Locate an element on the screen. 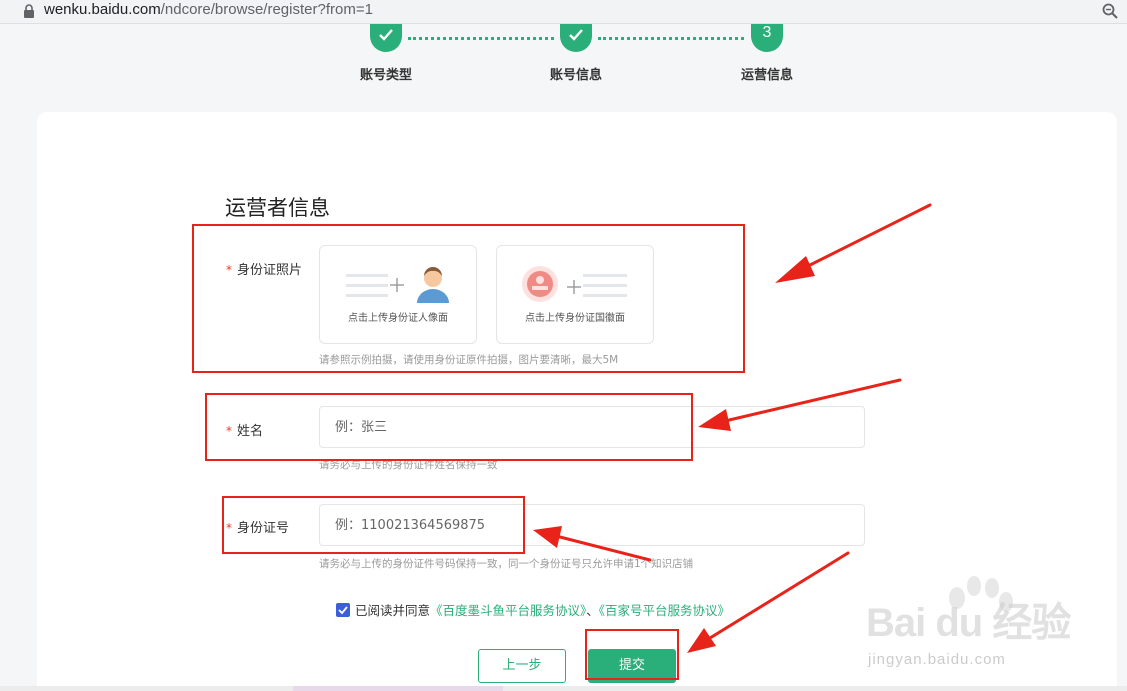 The height and width of the screenshot is (691, 1127). step-label-operation-info: 运营信息 is located at coordinates (766, 75).